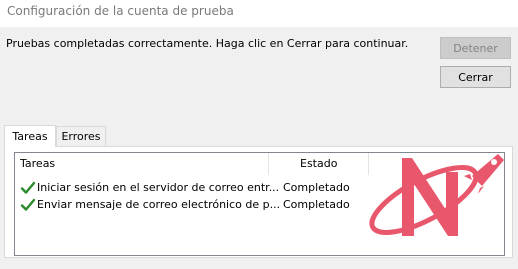 The width and height of the screenshot is (518, 269). I want to click on close-button: Cerrar, so click(475, 77).